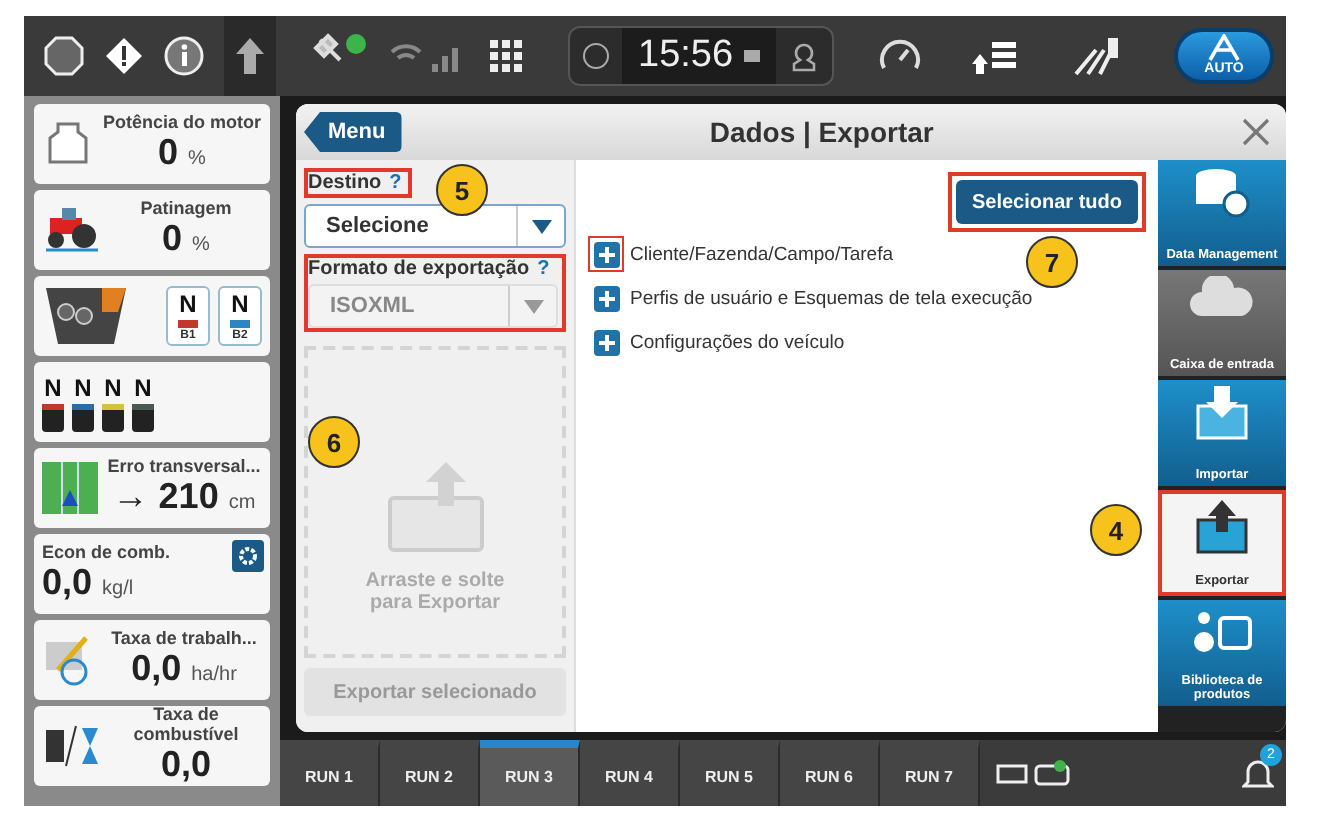 The height and width of the screenshot is (822, 1320). I want to click on notification-bell-icon, so click(1258, 773).